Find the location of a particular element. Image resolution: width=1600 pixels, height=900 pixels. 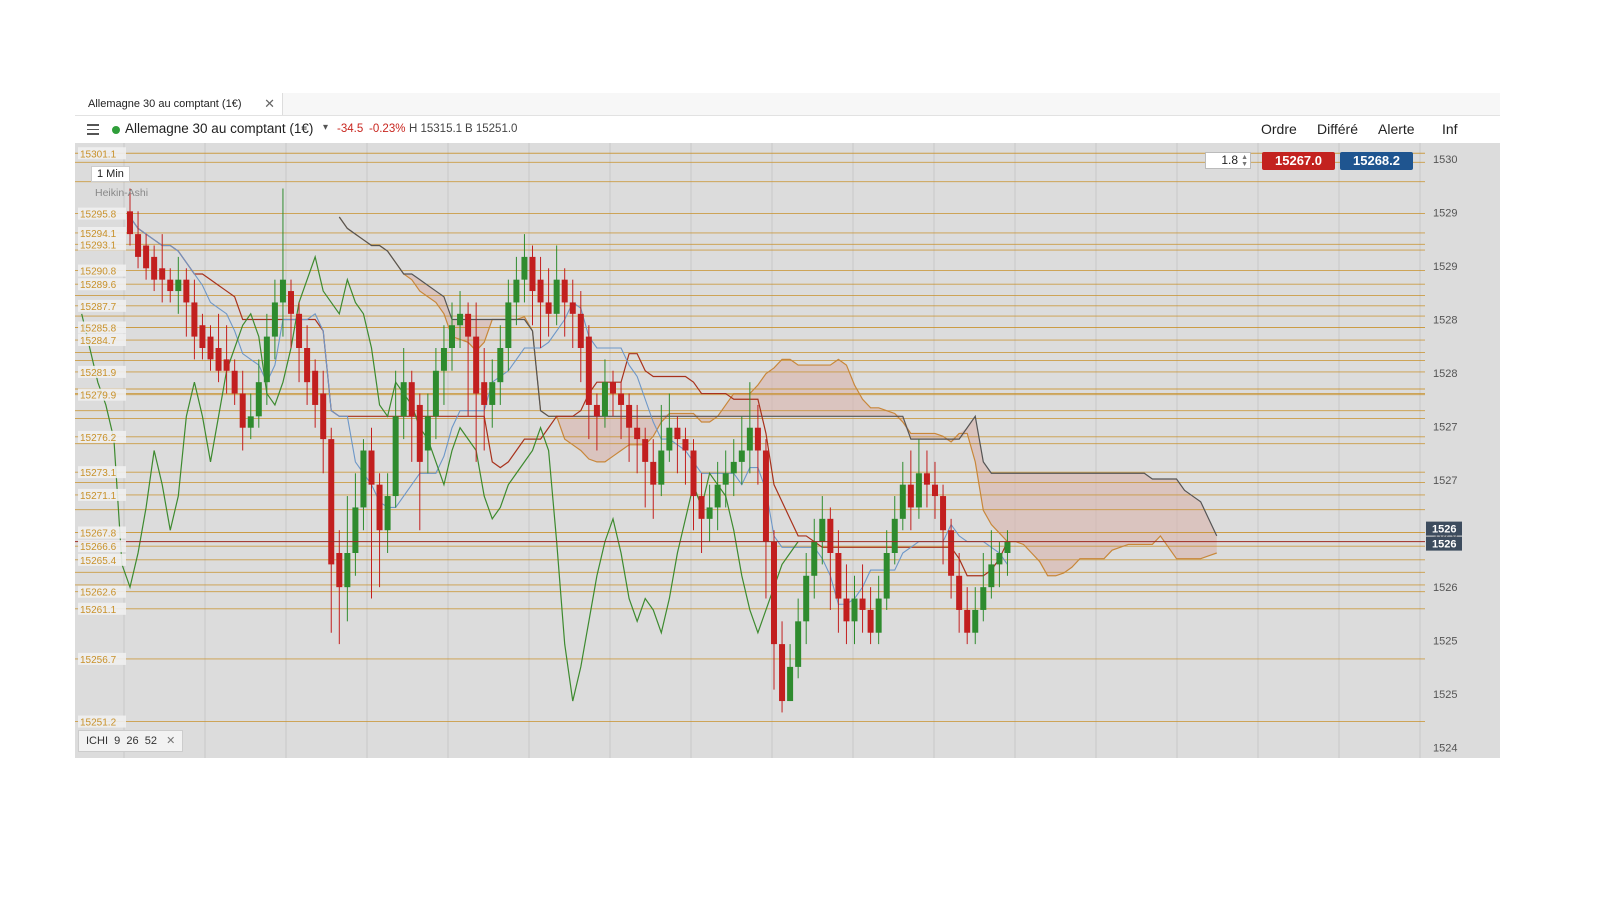

order-button: Ordre is located at coordinates (1279, 129).